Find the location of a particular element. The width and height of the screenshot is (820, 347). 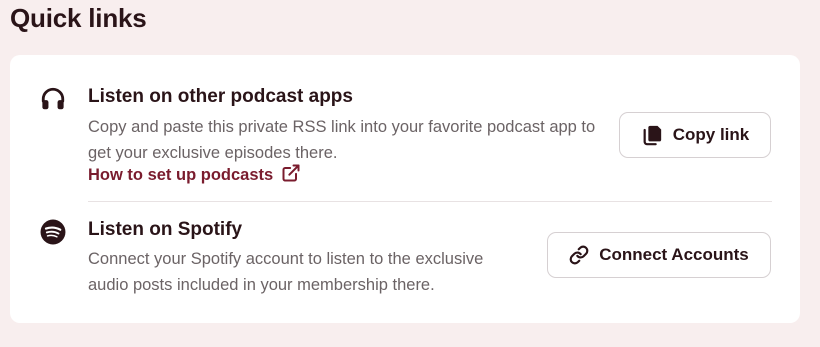

page-title: Quick links is located at coordinates (78, 18).